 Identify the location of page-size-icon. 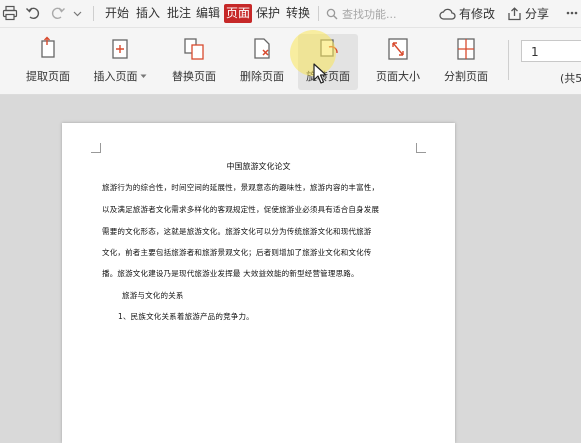
(398, 49).